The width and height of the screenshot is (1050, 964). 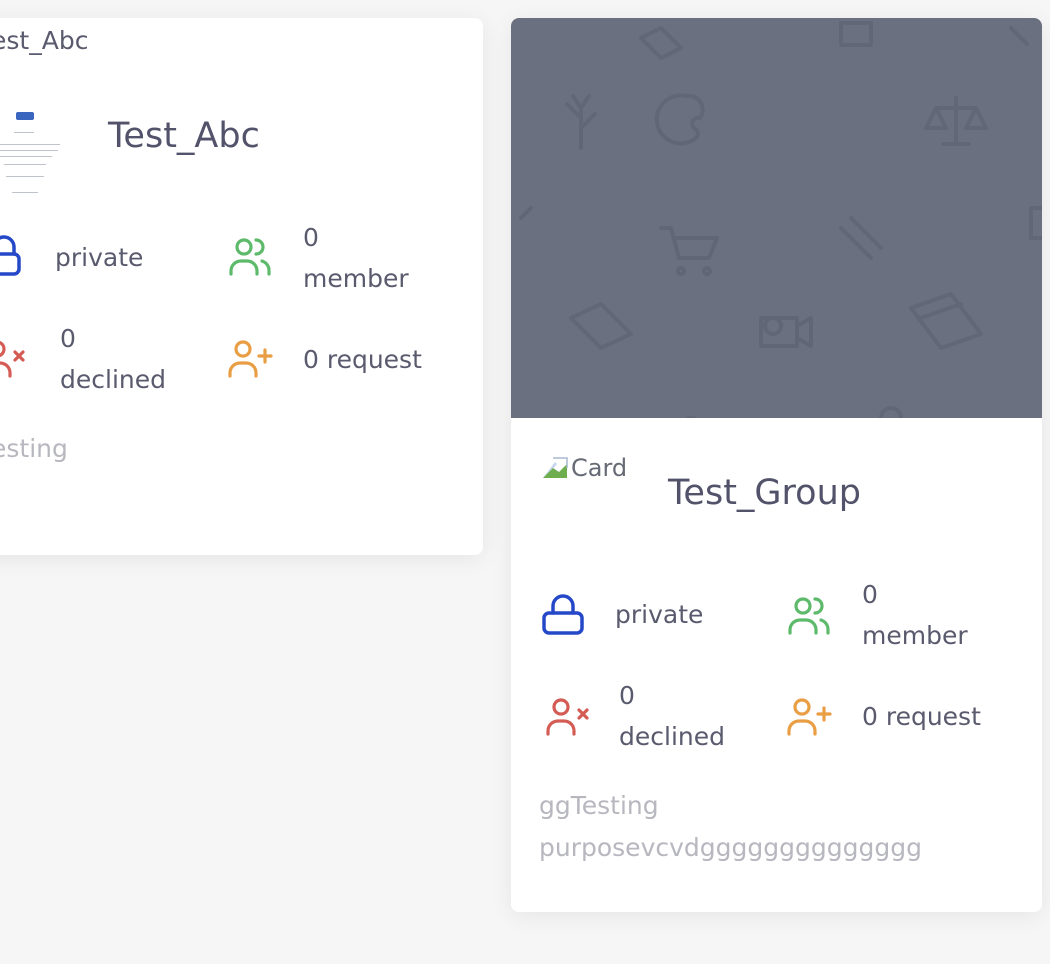 What do you see at coordinates (764, 493) in the screenshot?
I see `group-name: Test_Group` at bounding box center [764, 493].